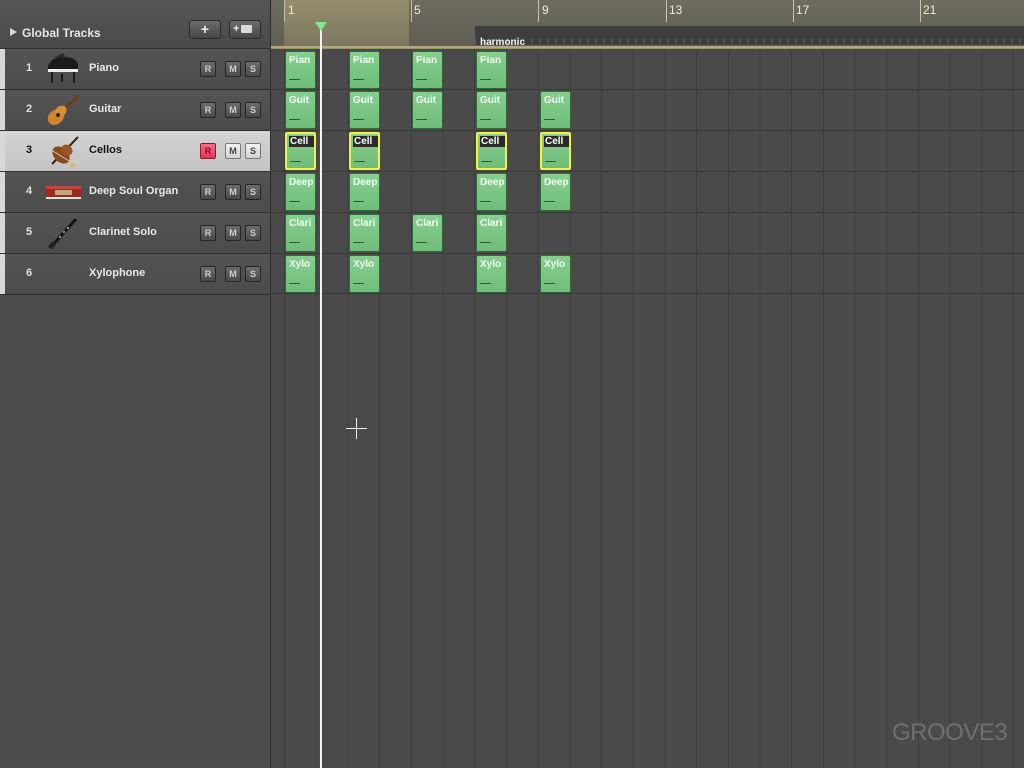  I want to click on cycle-region, so click(346, 23).